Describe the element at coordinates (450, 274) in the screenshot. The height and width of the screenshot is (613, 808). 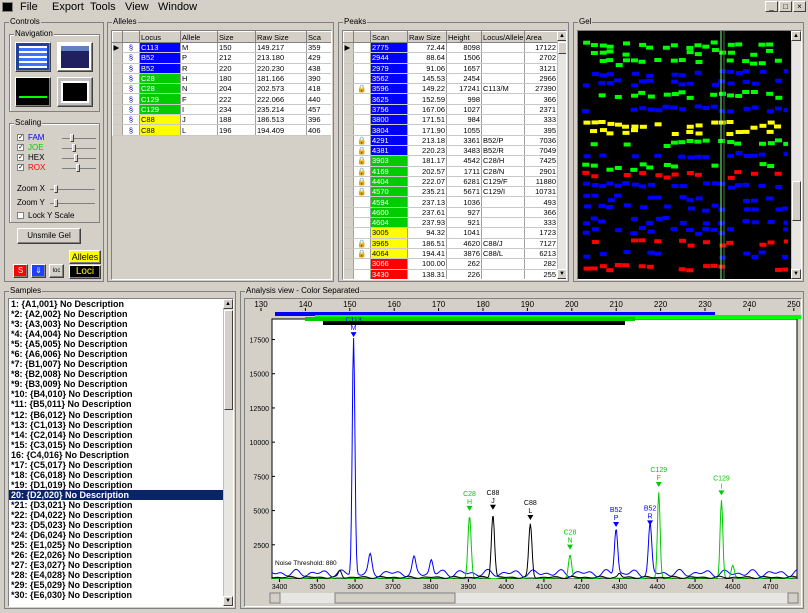
I see `table-row: 3430 138.31 226 255` at that location.